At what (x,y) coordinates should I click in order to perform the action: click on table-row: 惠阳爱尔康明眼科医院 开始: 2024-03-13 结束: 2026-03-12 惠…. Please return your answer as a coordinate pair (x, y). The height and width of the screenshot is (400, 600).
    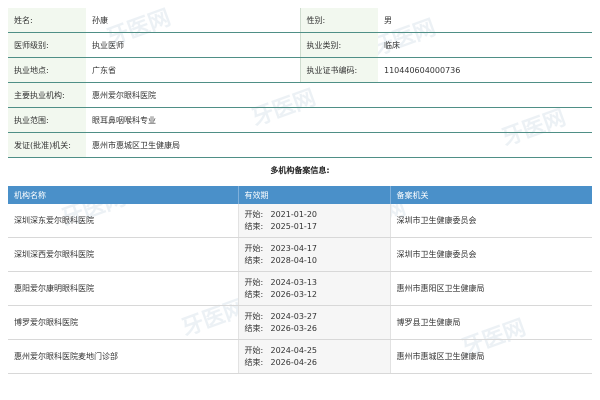
    Looking at the image, I should click on (300, 288).